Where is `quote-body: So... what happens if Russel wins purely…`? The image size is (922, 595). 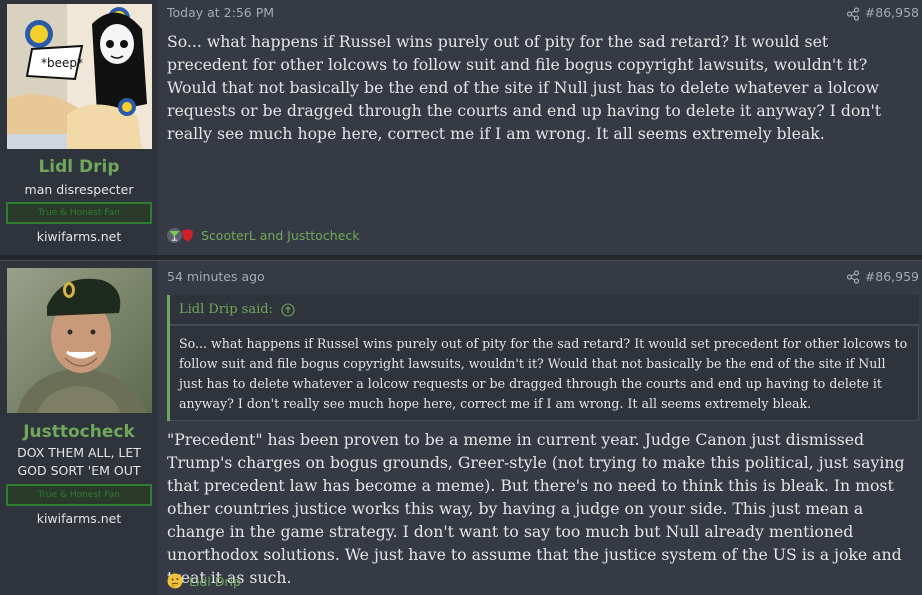 quote-body: So... what happens if Russel wins purely… is located at coordinates (543, 373).